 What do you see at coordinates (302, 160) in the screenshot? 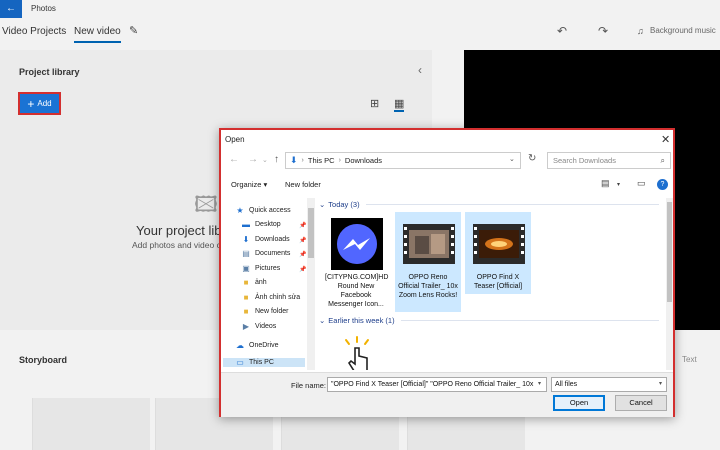
I see `chevron-right-icon: ›` at bounding box center [302, 160].